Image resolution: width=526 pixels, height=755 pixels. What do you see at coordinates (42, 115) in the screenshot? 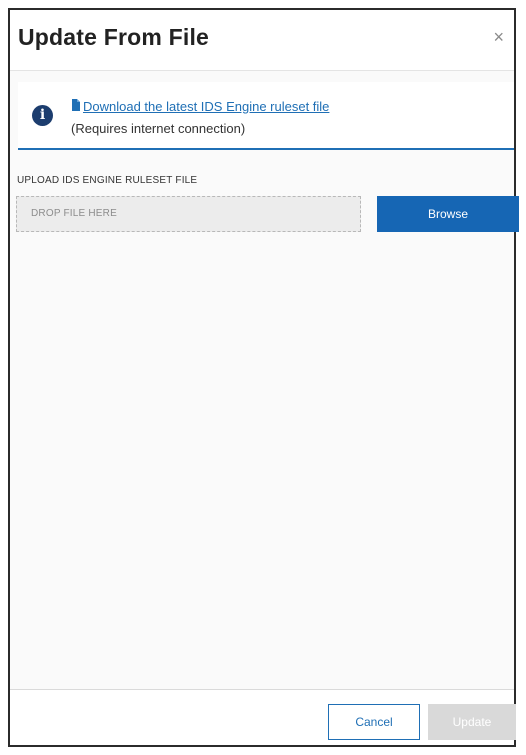
I see `info-icon: i` at bounding box center [42, 115].